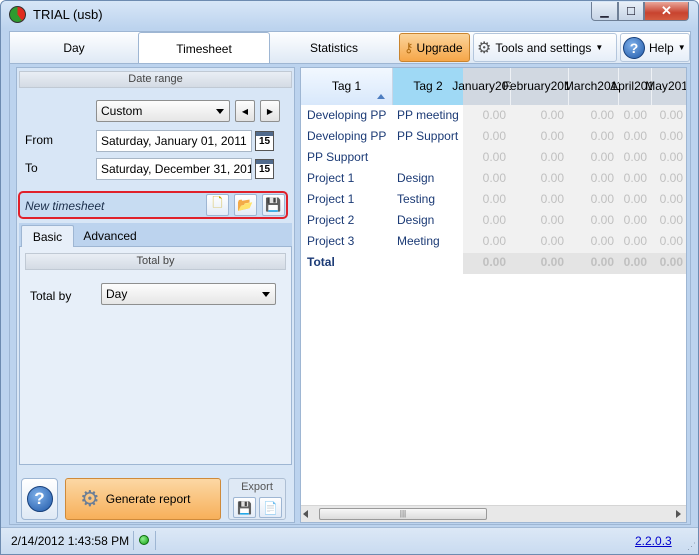  What do you see at coordinates (70, 541) in the screenshot?
I see `status-datetime: 2/14/2012 1:43:58 PM` at bounding box center [70, 541].